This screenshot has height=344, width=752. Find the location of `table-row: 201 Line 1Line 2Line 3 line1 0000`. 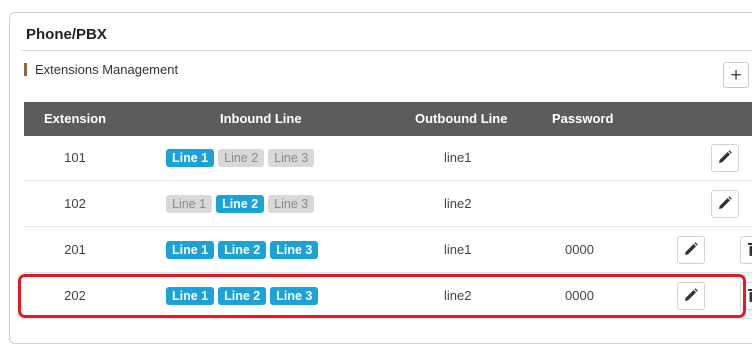

table-row: 201 Line 1Line 2Line 3 line1 0000 is located at coordinates (388, 250).